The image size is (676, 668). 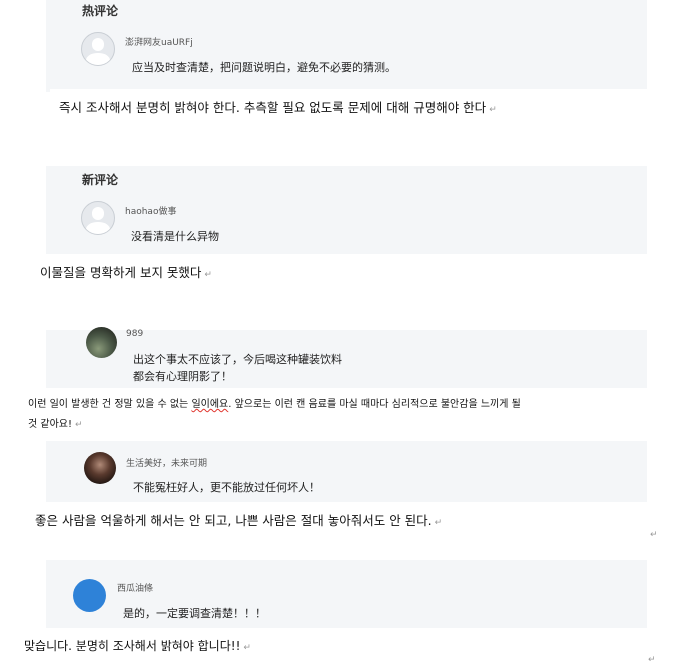 What do you see at coordinates (175, 236) in the screenshot?
I see `comment-text: 没看清是什么异物` at bounding box center [175, 236].